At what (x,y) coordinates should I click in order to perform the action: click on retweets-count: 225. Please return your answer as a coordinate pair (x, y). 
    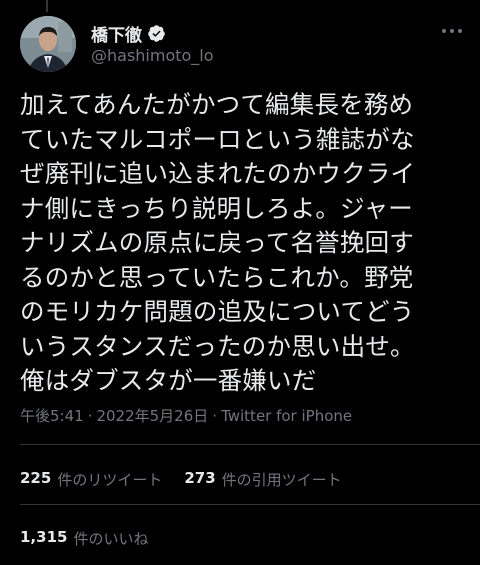
    Looking at the image, I should click on (36, 478).